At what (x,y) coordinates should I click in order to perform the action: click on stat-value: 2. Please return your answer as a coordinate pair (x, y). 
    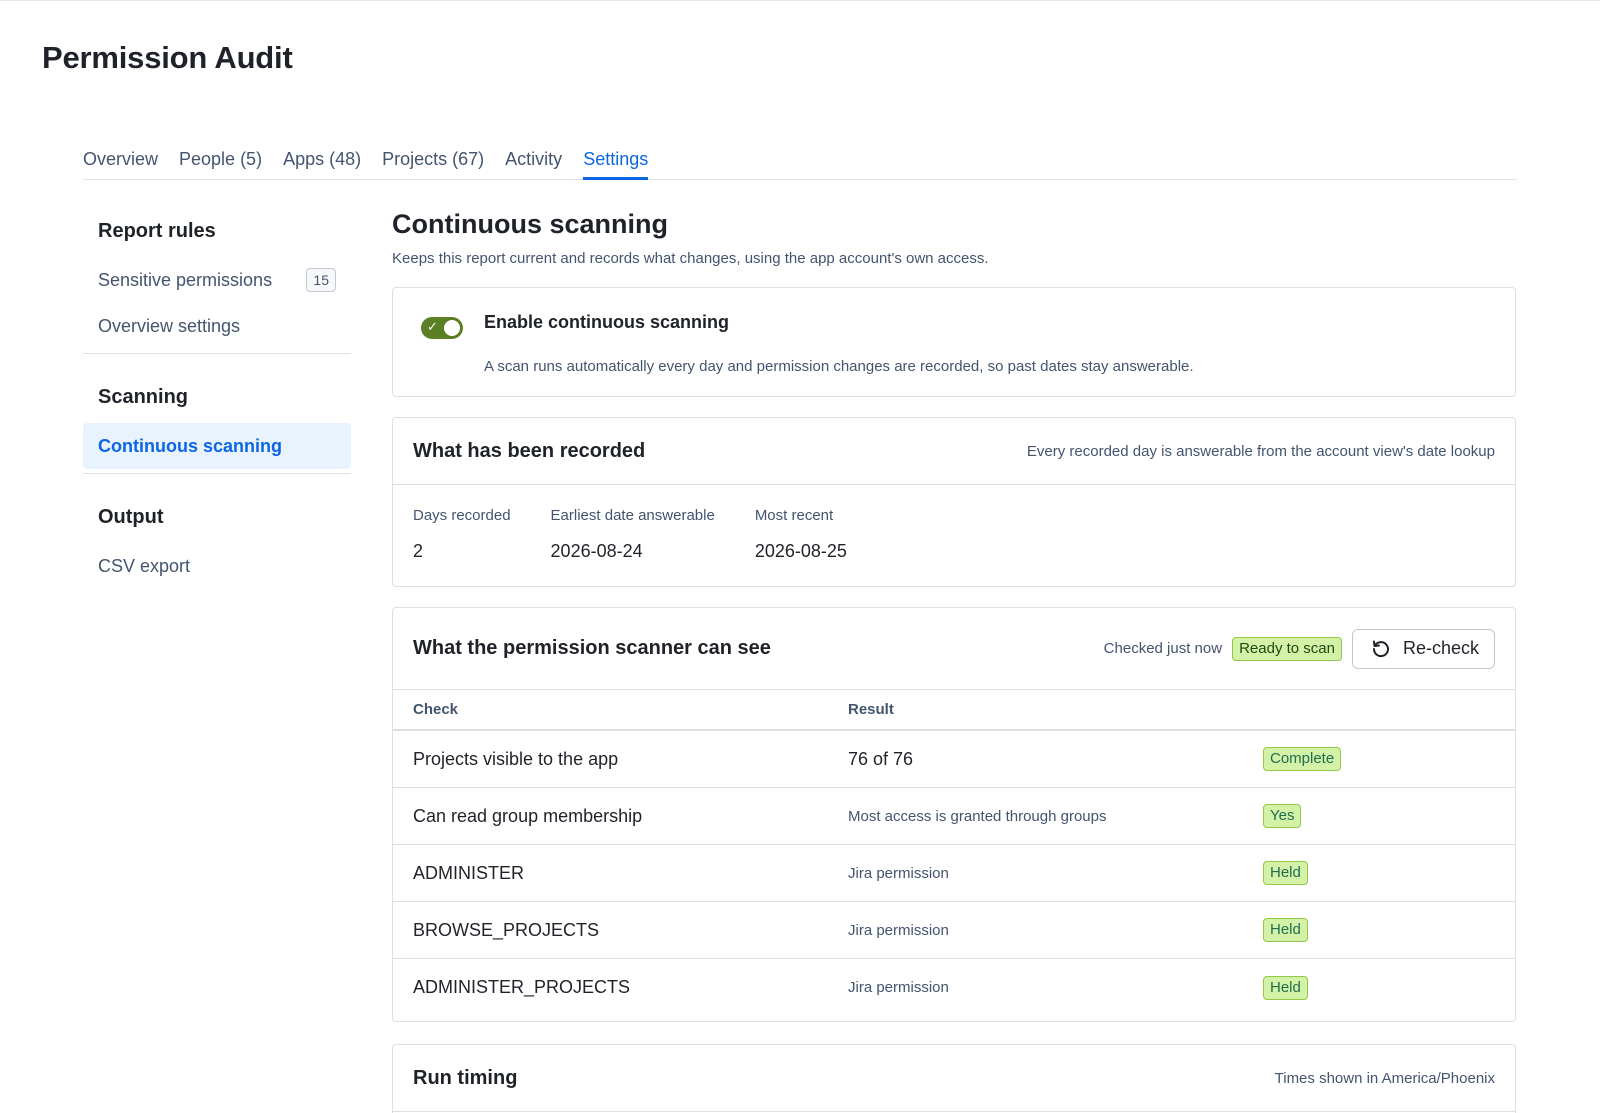
    Looking at the image, I should click on (418, 551).